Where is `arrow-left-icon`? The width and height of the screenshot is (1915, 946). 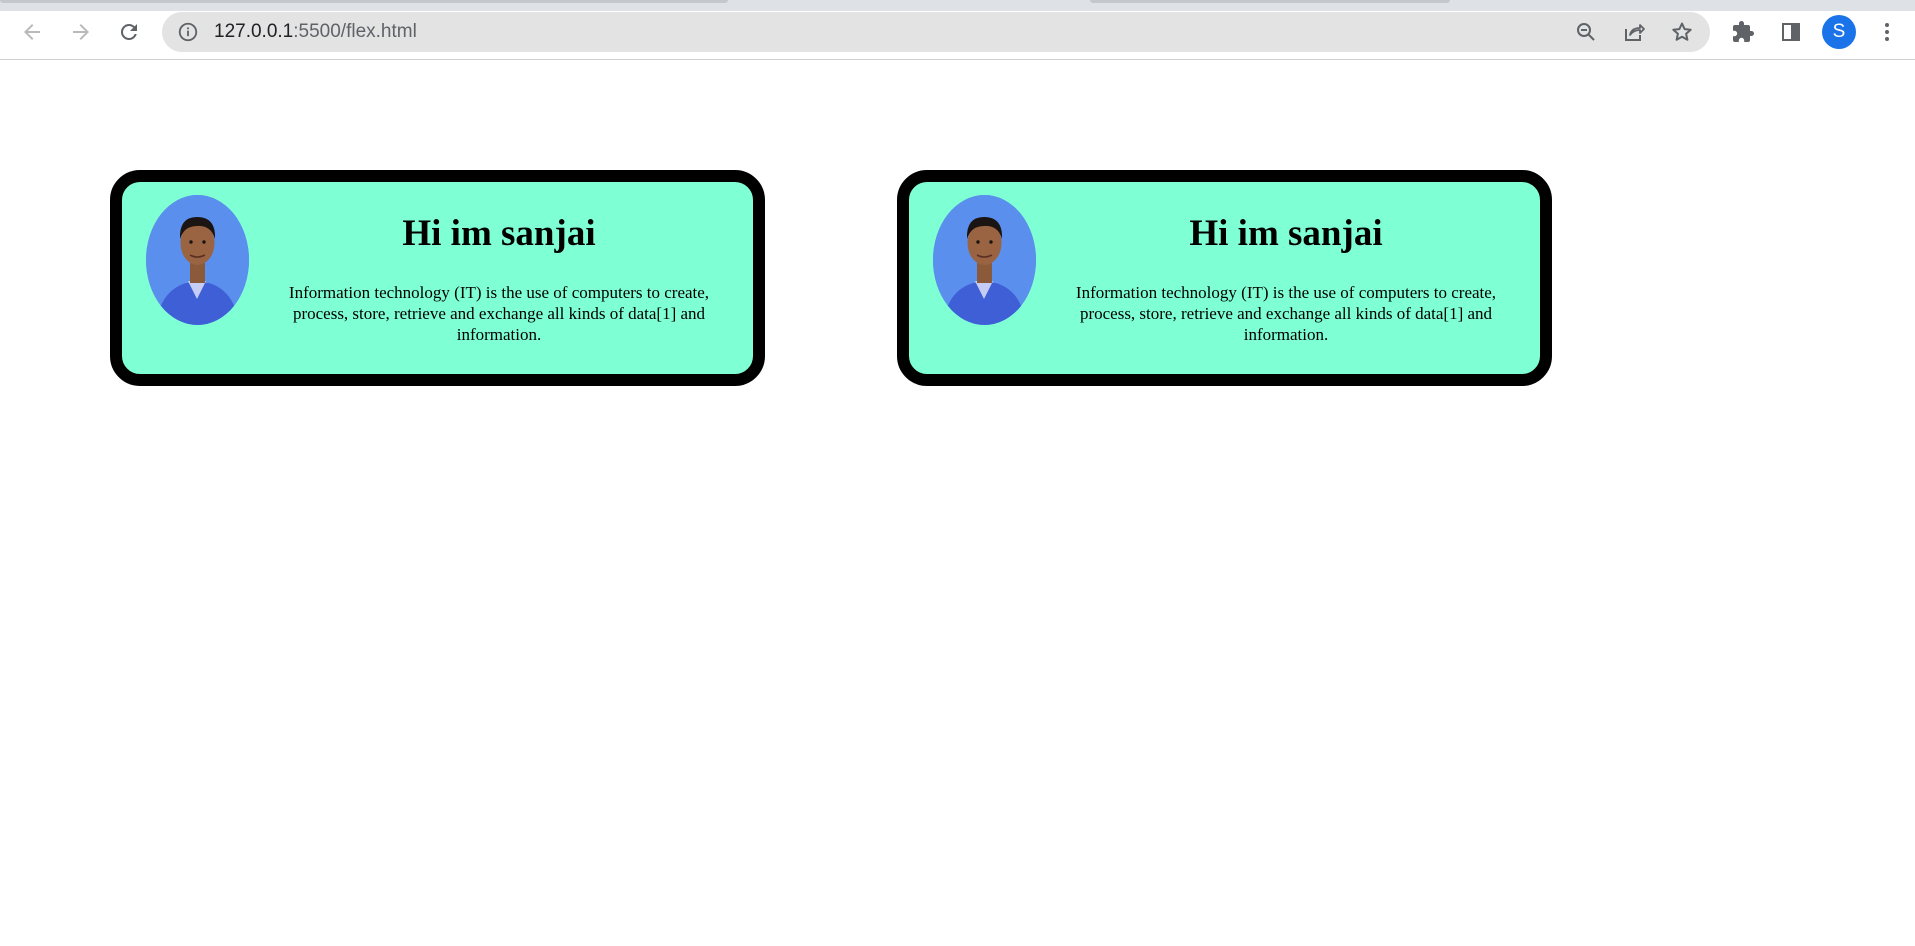
arrow-left-icon is located at coordinates (32, 32).